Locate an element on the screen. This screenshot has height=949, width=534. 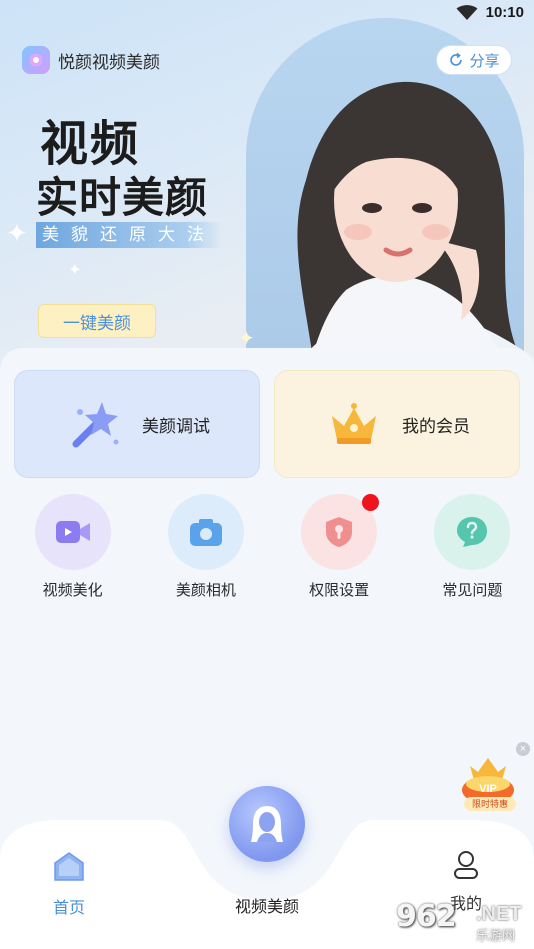
my-membership-card: 我的会员 is located at coordinates (397, 424).